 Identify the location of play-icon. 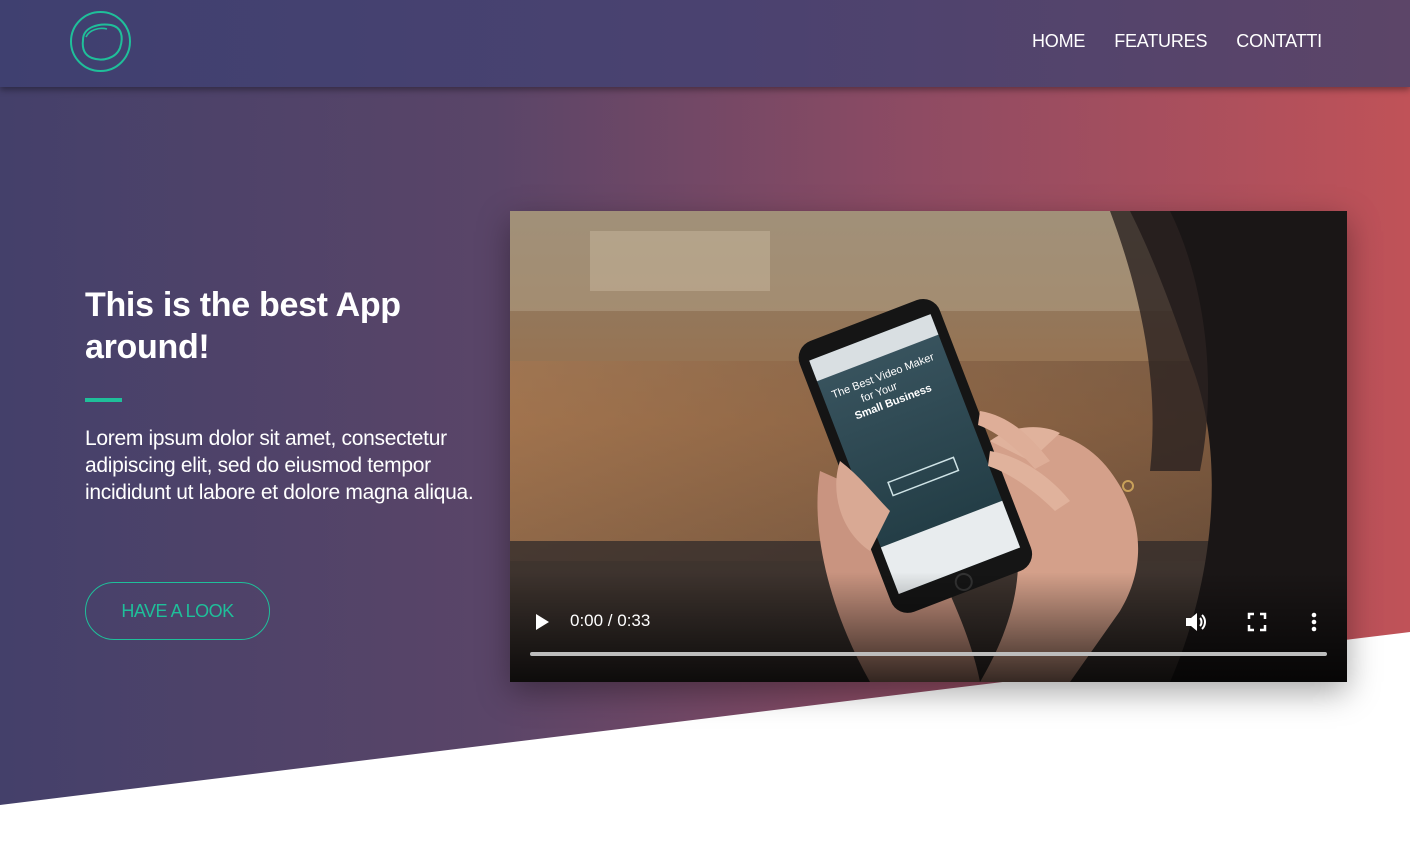
(542, 622).